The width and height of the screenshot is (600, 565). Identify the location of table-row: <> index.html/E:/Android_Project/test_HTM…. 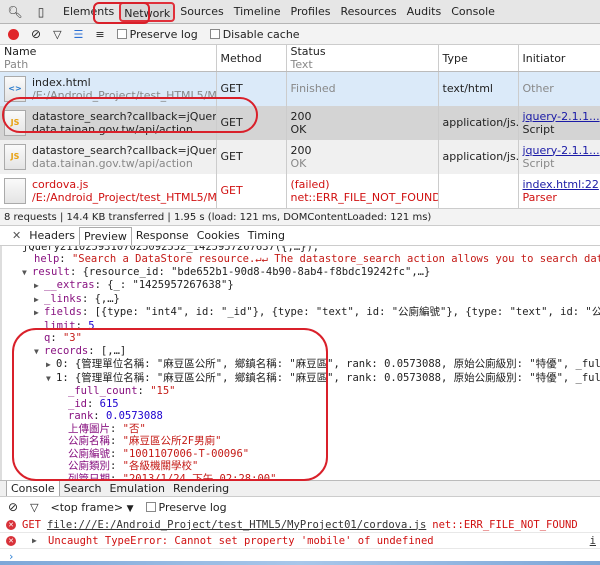
(300, 88).